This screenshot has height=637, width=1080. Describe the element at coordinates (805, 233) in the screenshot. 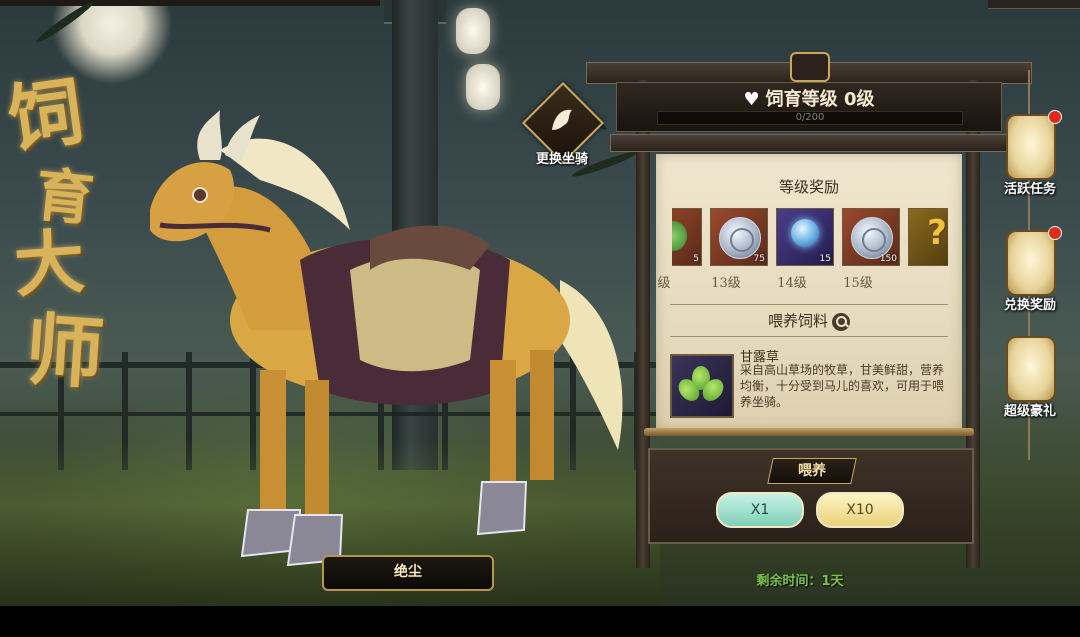

I see `blue-orb-icon` at that location.